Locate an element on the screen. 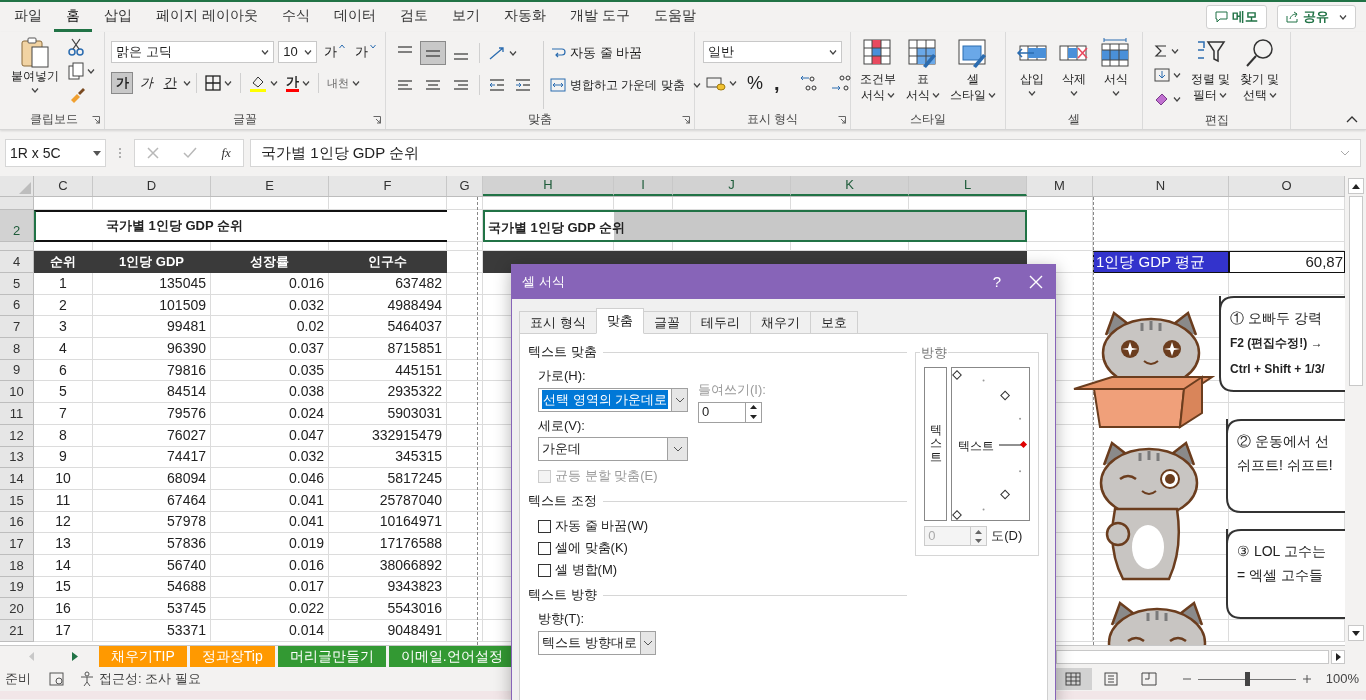  column-header: I is located at coordinates (643, 186).